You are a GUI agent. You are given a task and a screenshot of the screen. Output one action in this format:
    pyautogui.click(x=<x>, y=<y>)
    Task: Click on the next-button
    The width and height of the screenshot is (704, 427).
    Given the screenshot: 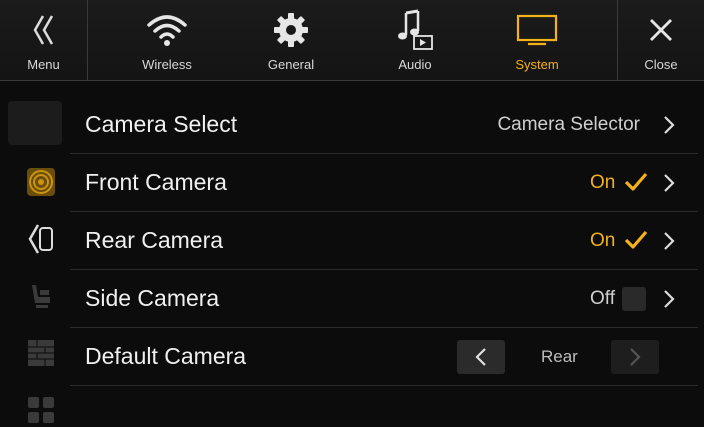 What is the action you would take?
    pyautogui.click(x=635, y=357)
    